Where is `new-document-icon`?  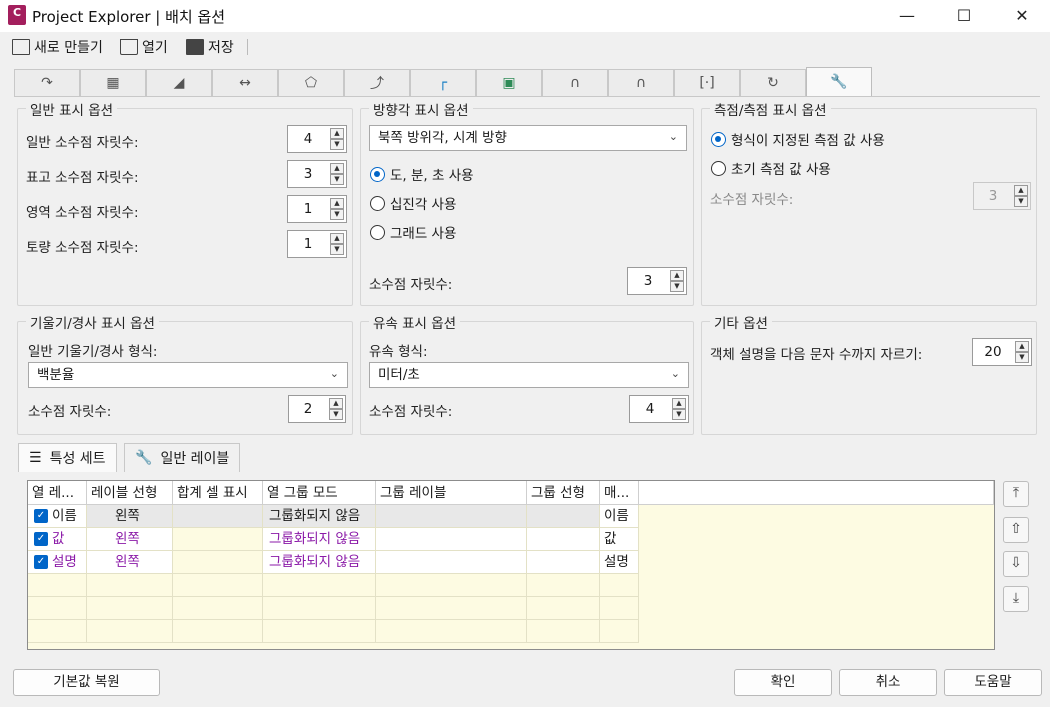 new-document-icon is located at coordinates (21, 47).